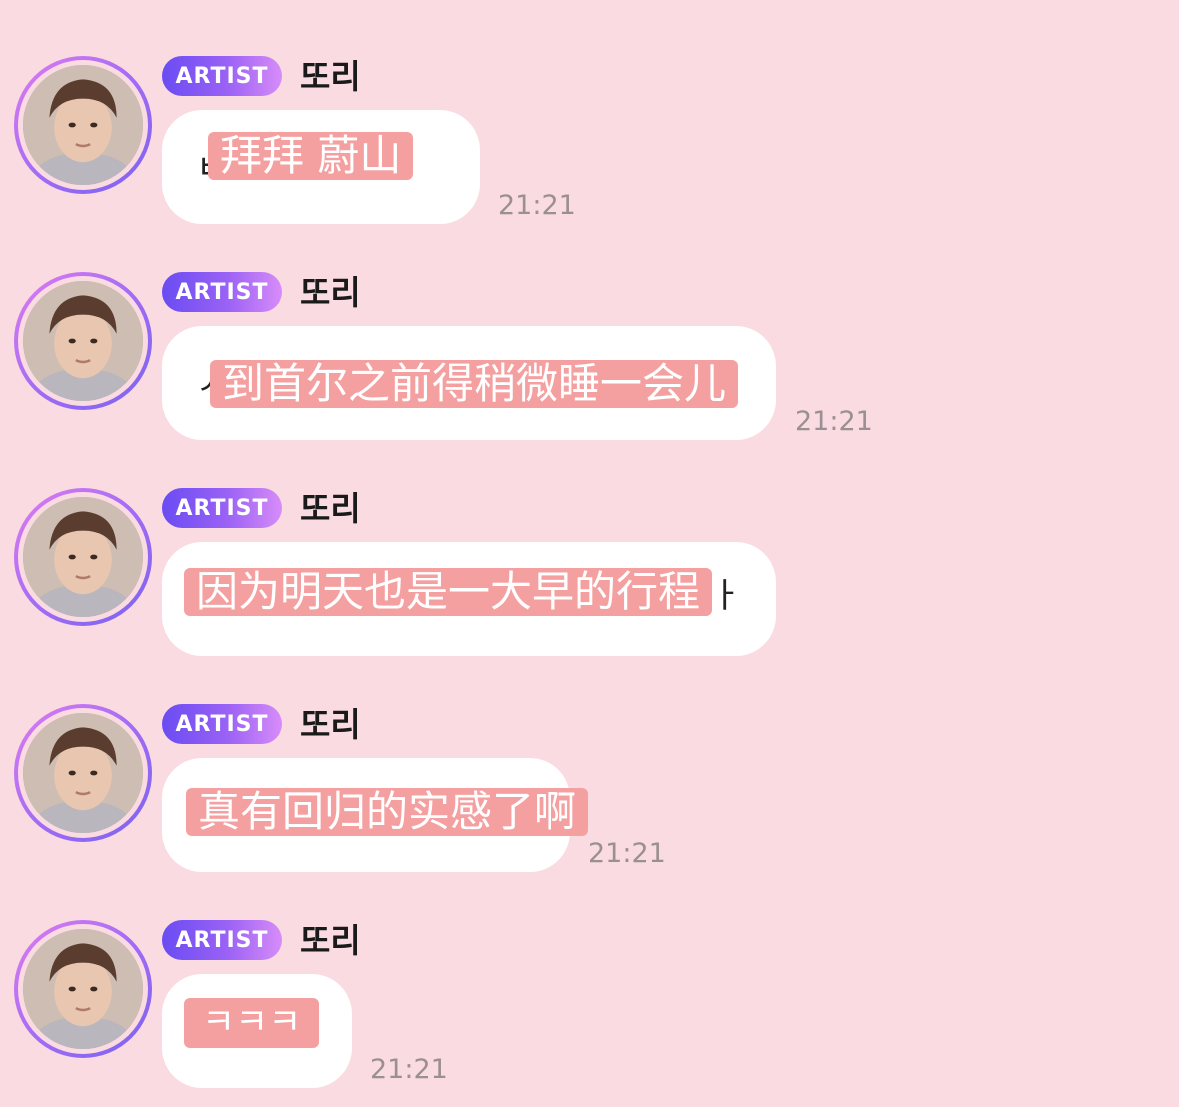 The width and height of the screenshot is (1179, 1107). Describe the element at coordinates (252, 1023) in the screenshot. I see `translated-text: ㅋㅋㅋ` at that location.